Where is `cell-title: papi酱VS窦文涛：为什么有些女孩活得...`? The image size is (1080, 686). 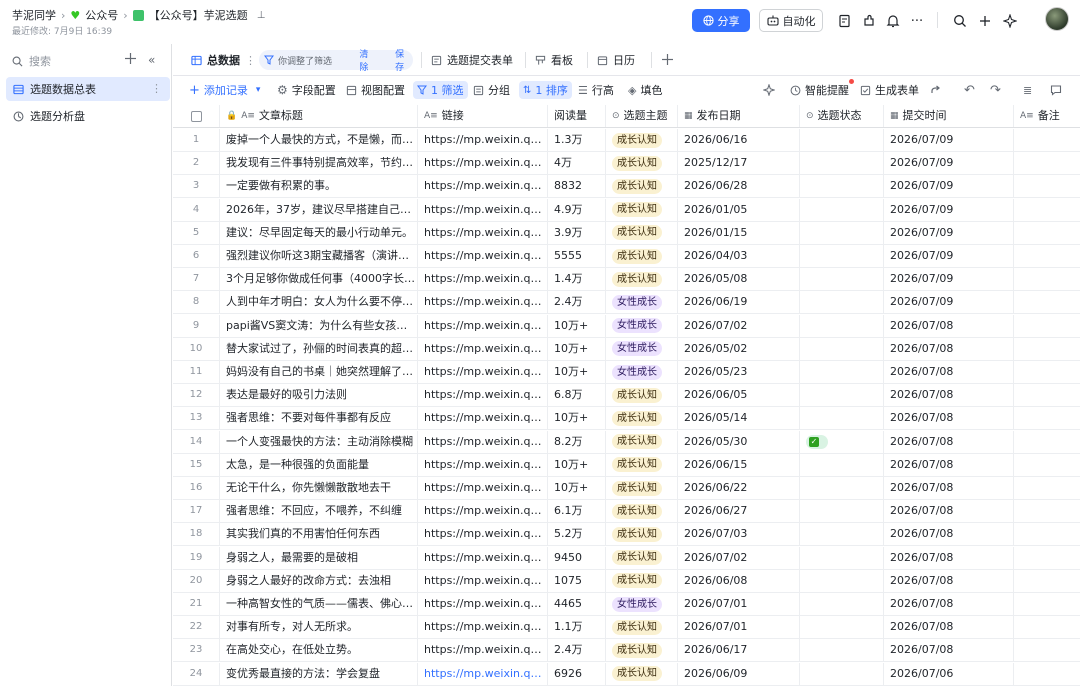 cell-title: papi酱VS窦文涛：为什么有些女孩活得... is located at coordinates (319, 325).